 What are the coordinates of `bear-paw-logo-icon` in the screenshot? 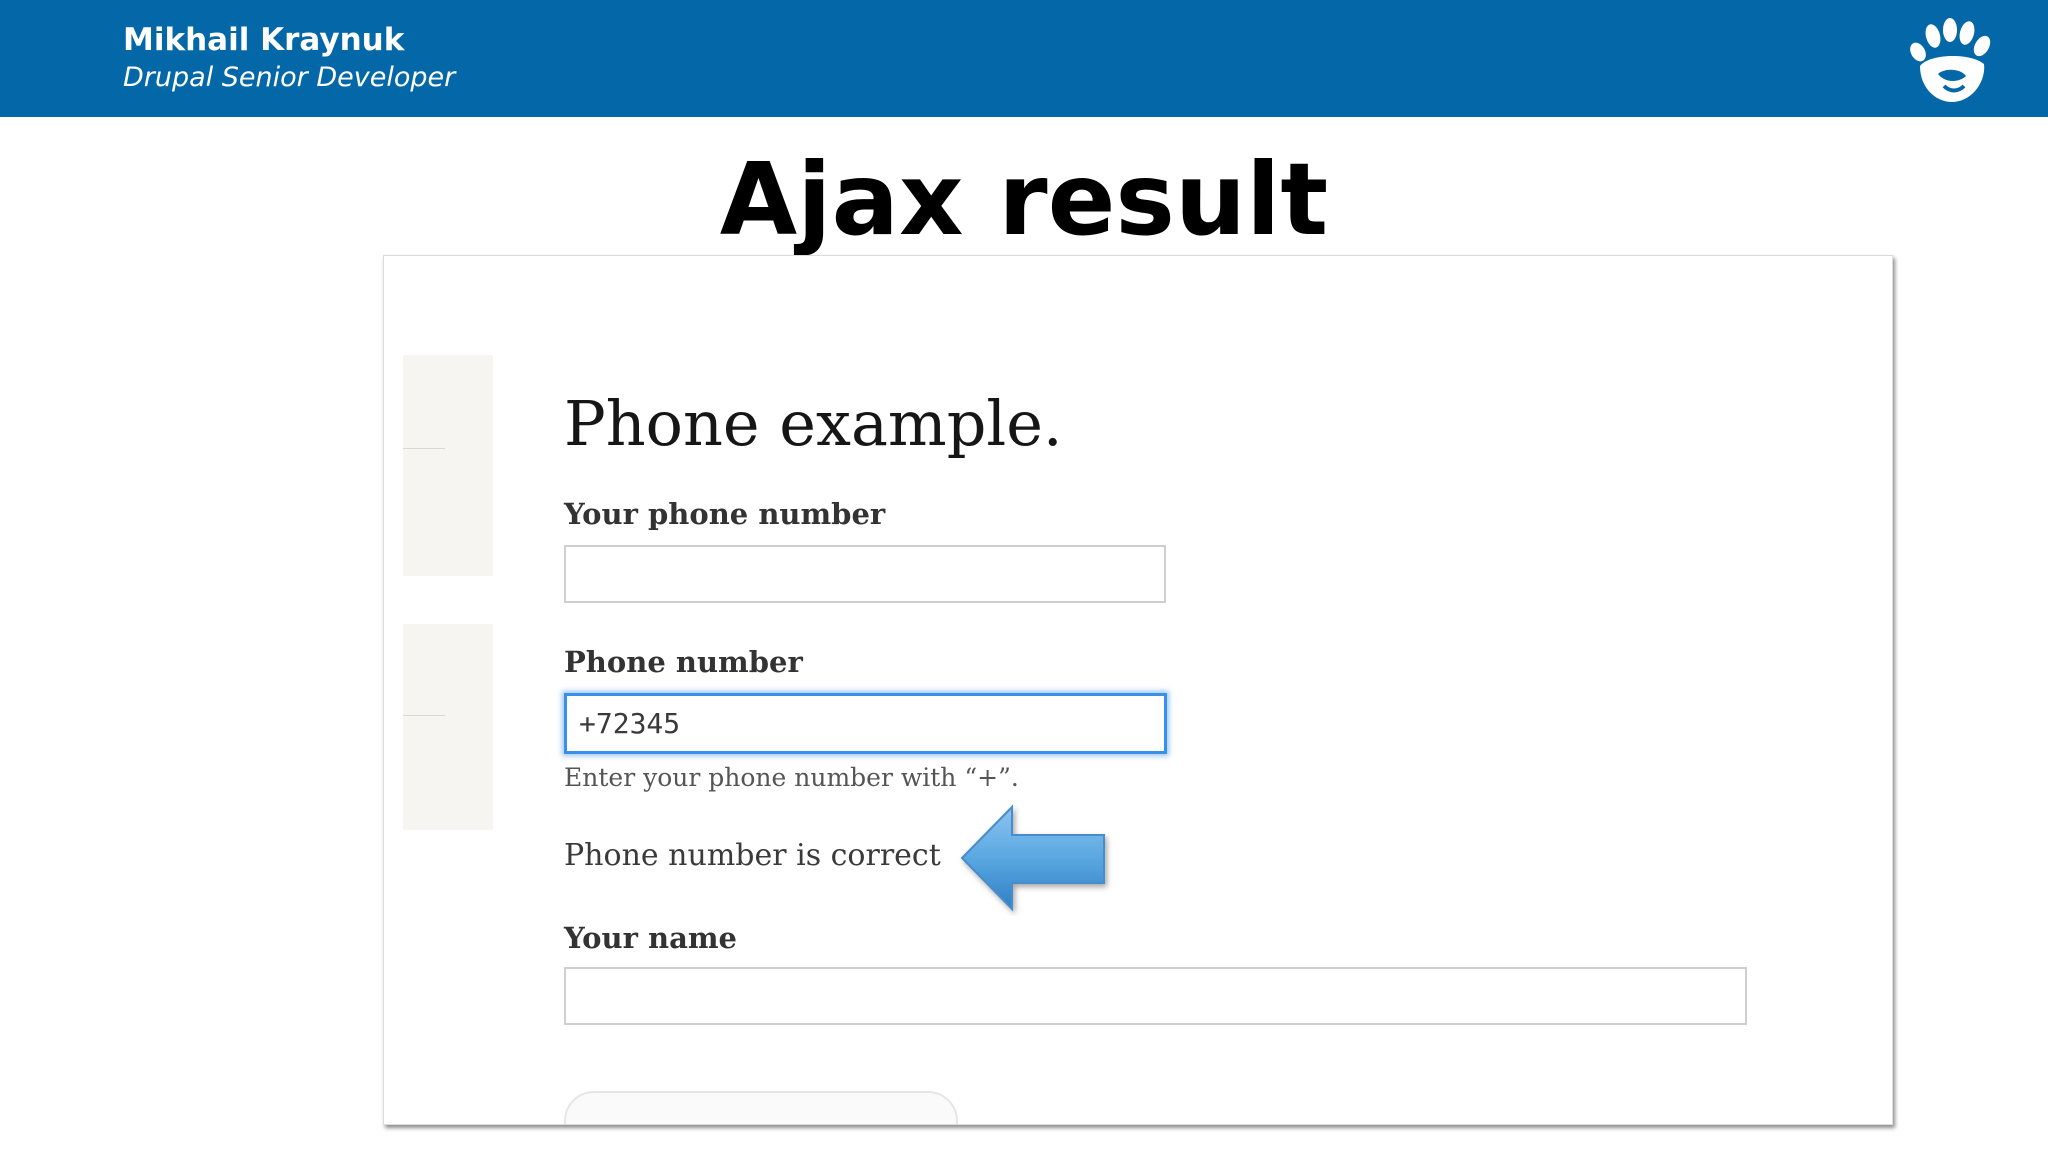 It's located at (1950, 60).